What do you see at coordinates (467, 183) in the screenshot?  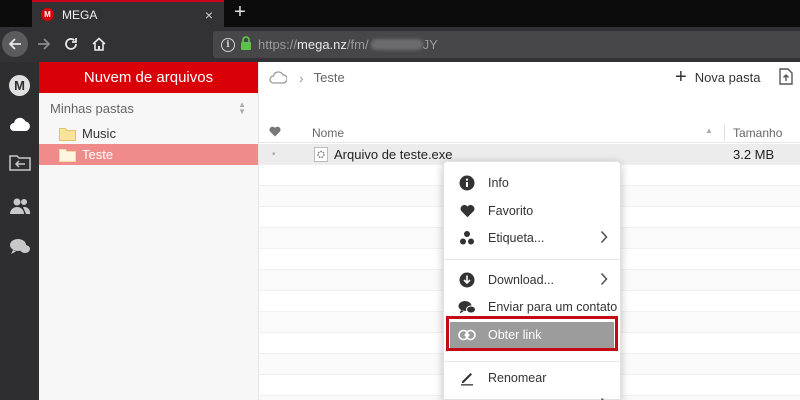 I see `info-icon` at bounding box center [467, 183].